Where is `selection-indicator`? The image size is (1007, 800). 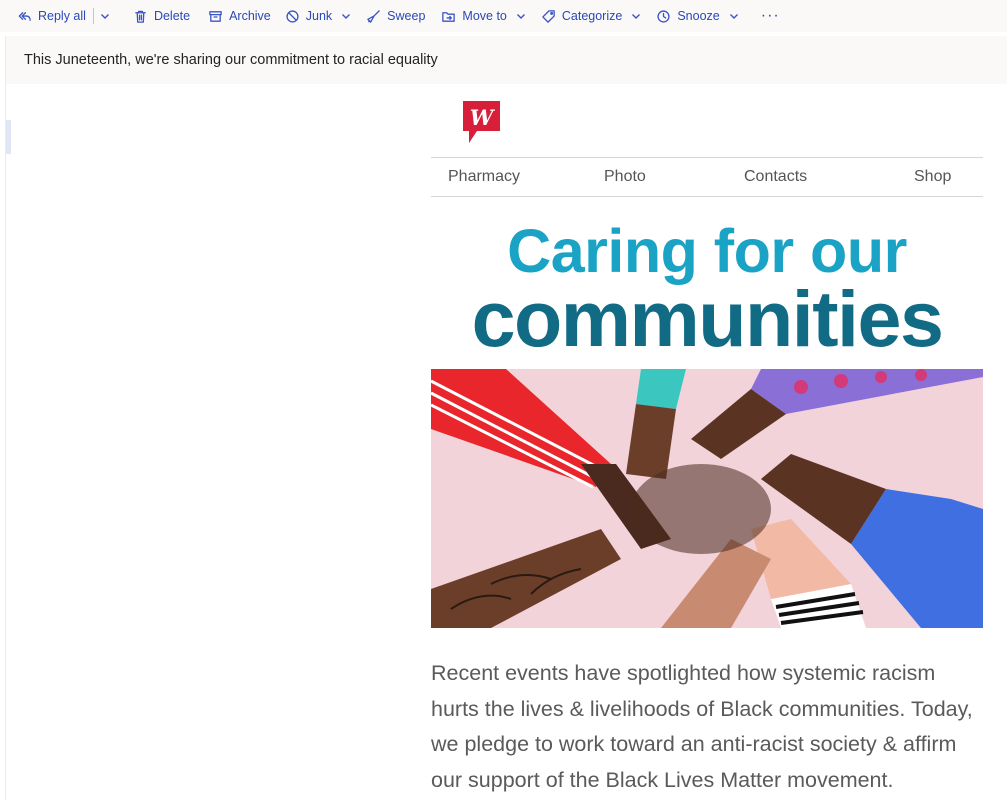 selection-indicator is located at coordinates (8, 137).